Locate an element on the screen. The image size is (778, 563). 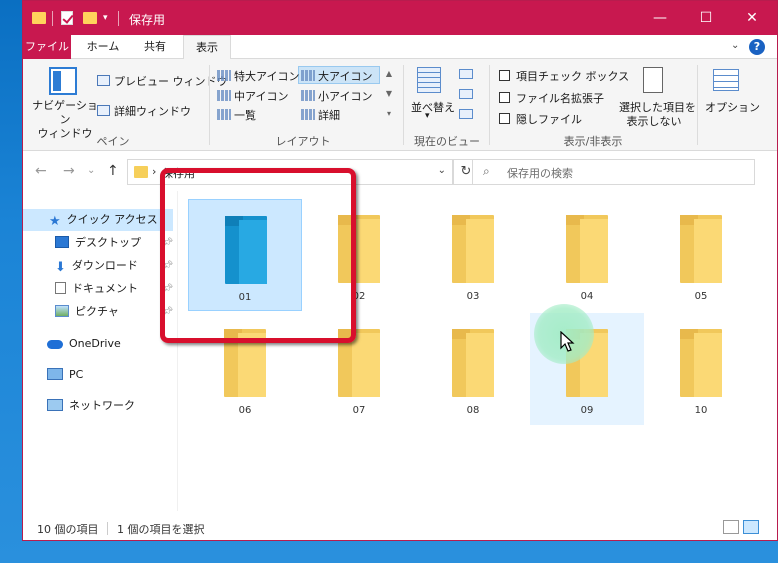
new-folder-icon is located at coordinates (90, 18).